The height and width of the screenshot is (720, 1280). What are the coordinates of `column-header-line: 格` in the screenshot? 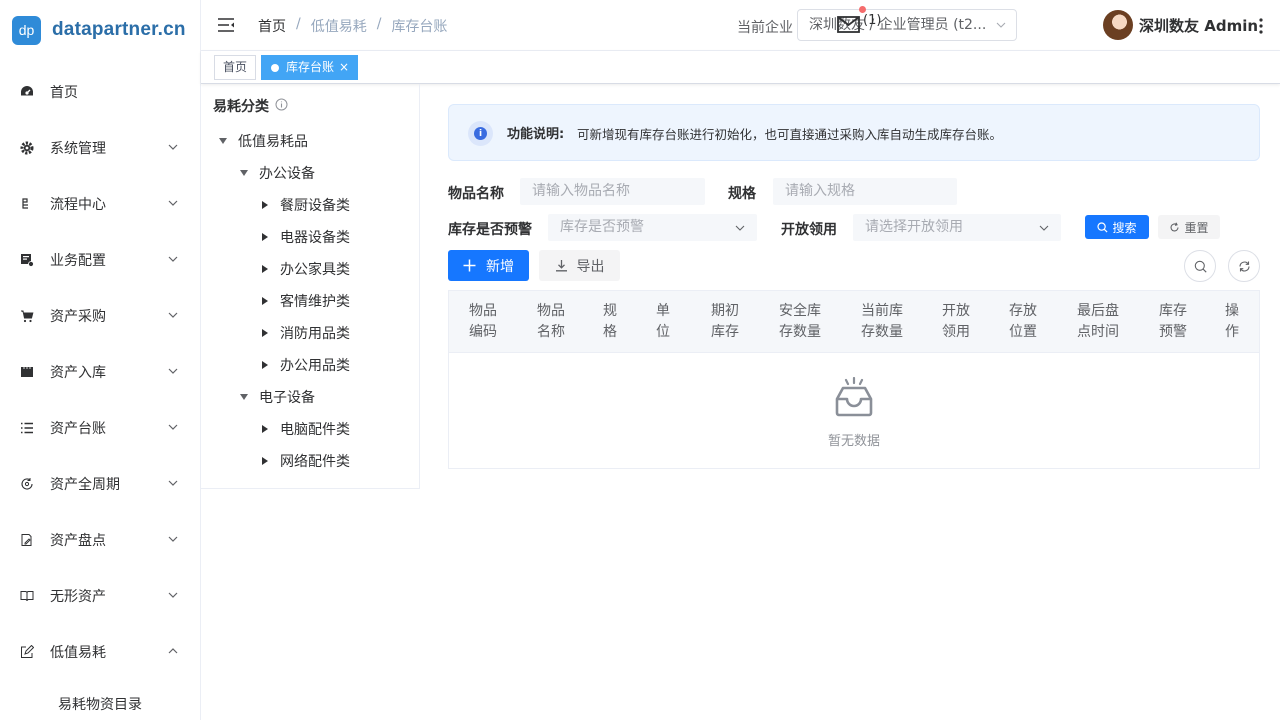 It's located at (610, 332).